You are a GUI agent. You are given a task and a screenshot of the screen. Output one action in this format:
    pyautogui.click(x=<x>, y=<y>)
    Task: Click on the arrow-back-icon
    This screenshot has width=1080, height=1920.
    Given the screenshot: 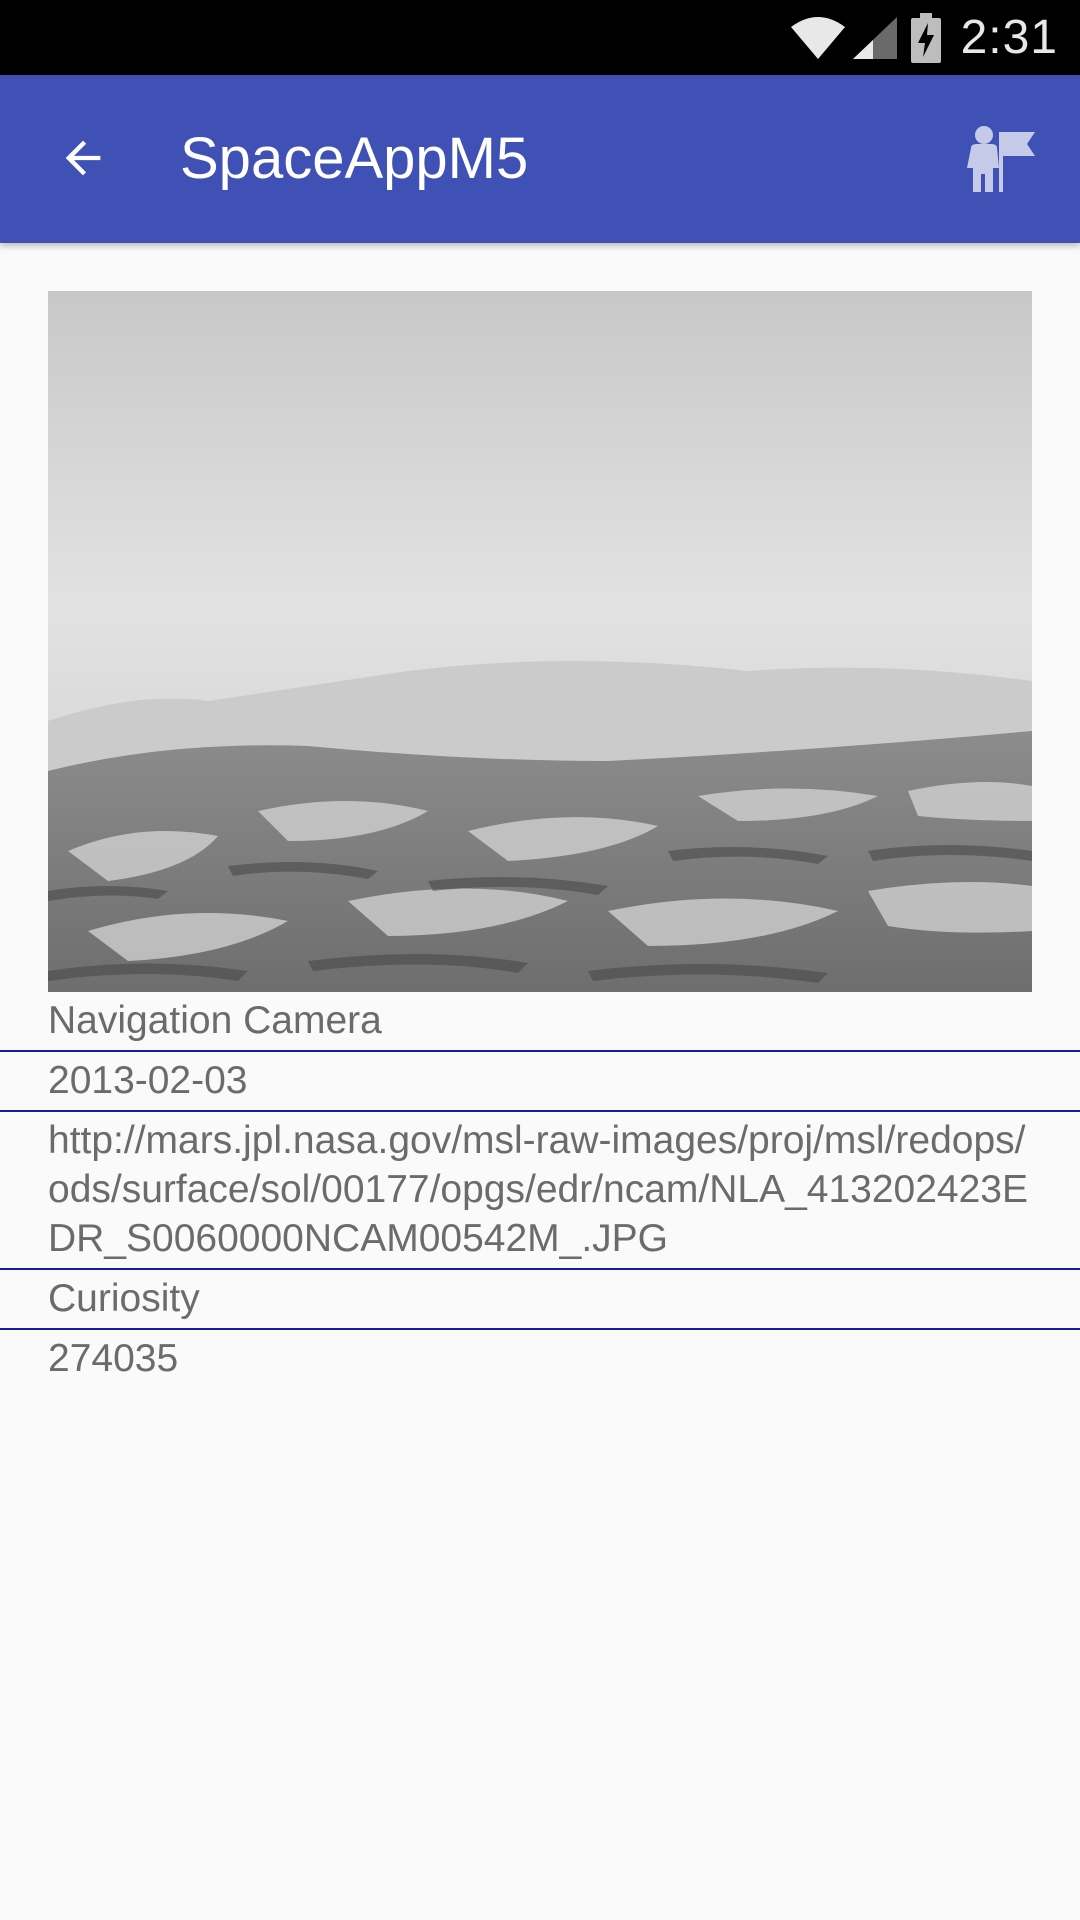 What is the action you would take?
    pyautogui.click(x=83, y=160)
    